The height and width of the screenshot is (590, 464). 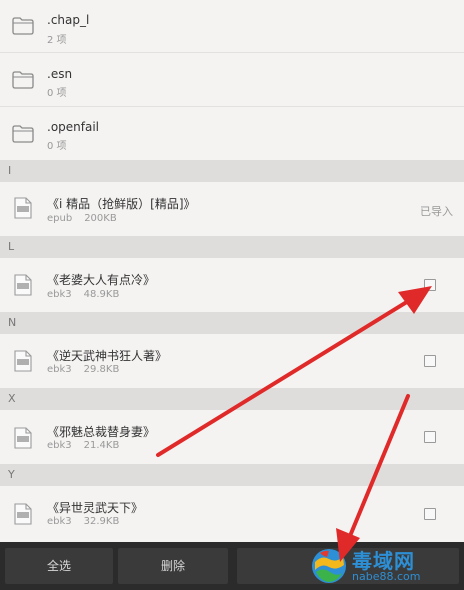 What do you see at coordinates (59, 566) in the screenshot?
I see `select-all-button: 全选` at bounding box center [59, 566].